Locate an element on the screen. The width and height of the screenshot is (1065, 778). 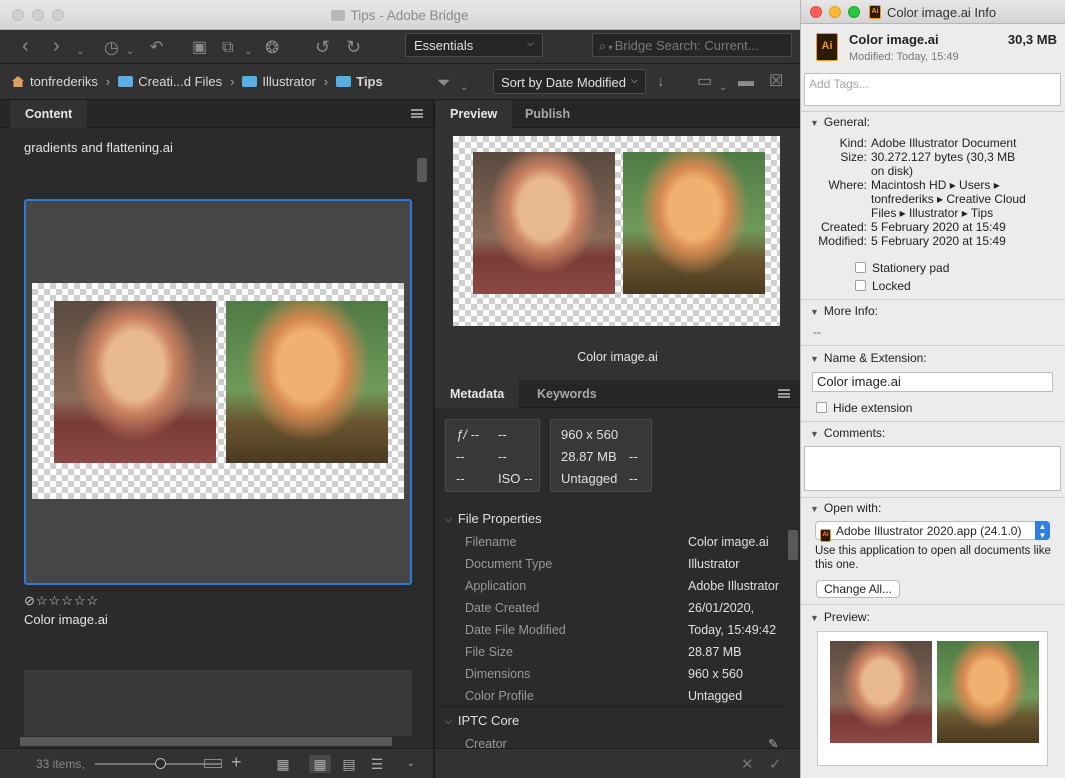
breadcrumb-tips: Tips is located at coordinates (359, 81).